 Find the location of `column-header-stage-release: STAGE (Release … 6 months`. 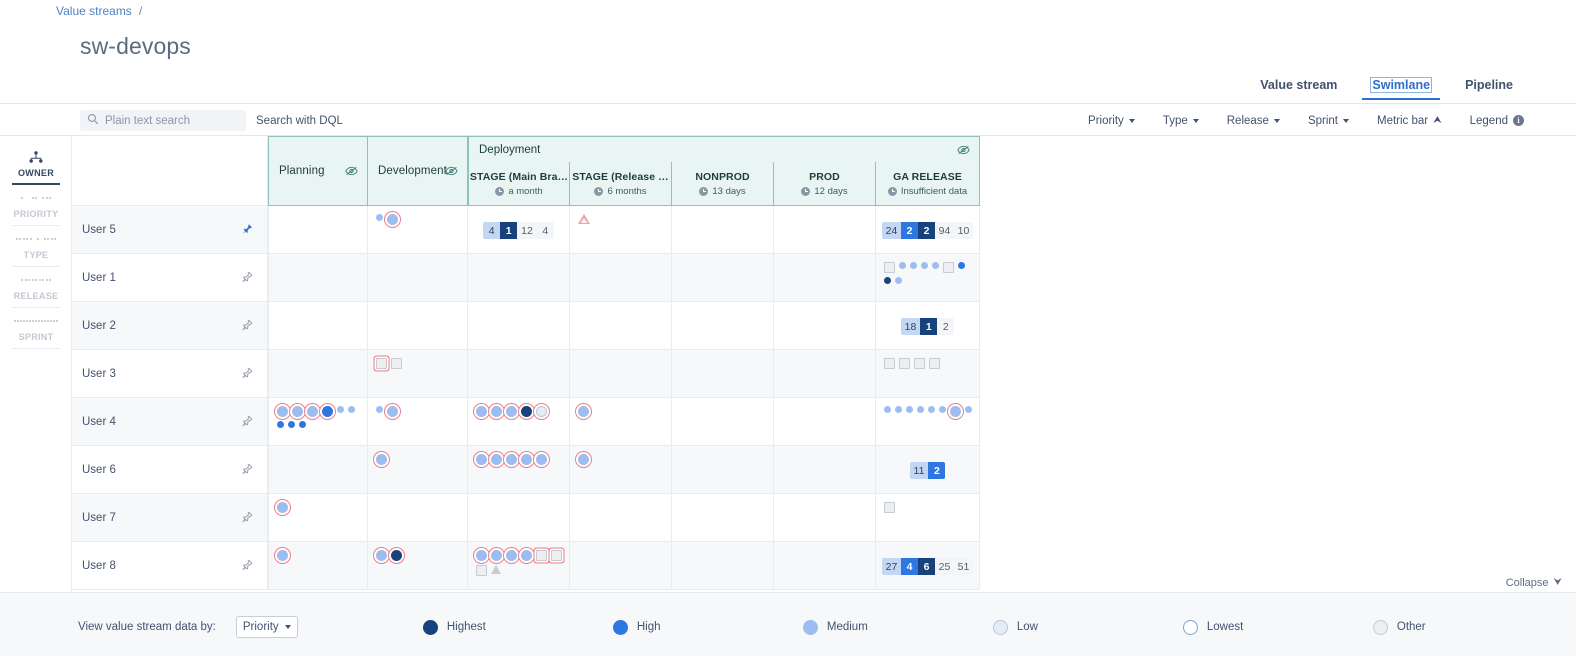

column-header-stage-release: STAGE (Release … 6 months is located at coordinates (621, 184).